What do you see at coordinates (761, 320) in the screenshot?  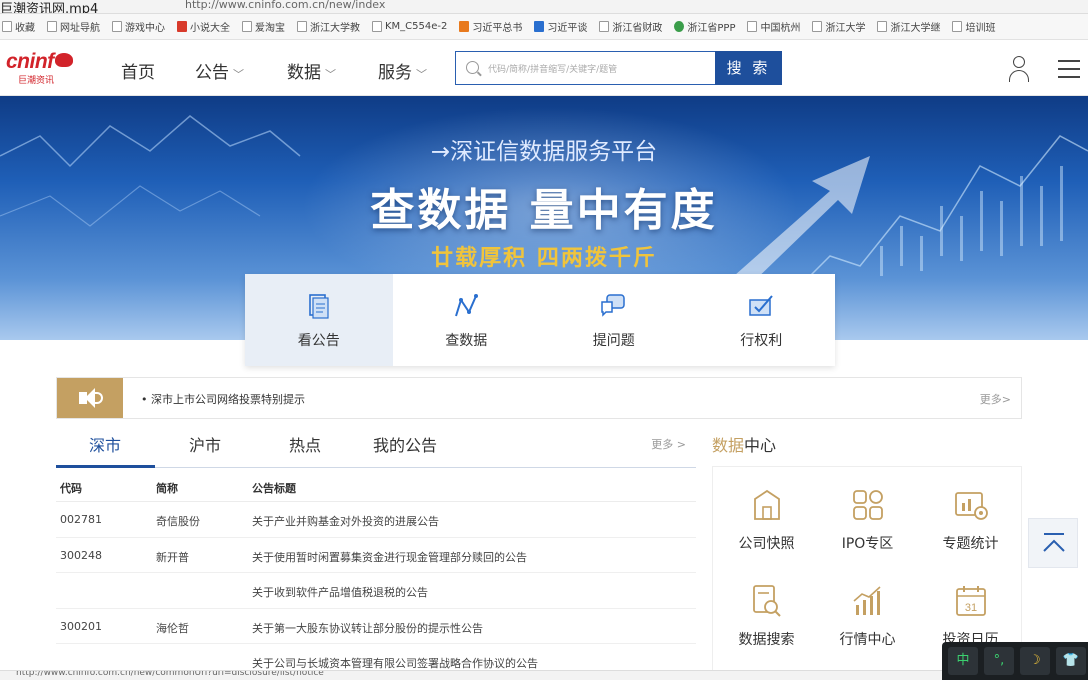 I see `tile-exercise-rights: 行权利` at bounding box center [761, 320].